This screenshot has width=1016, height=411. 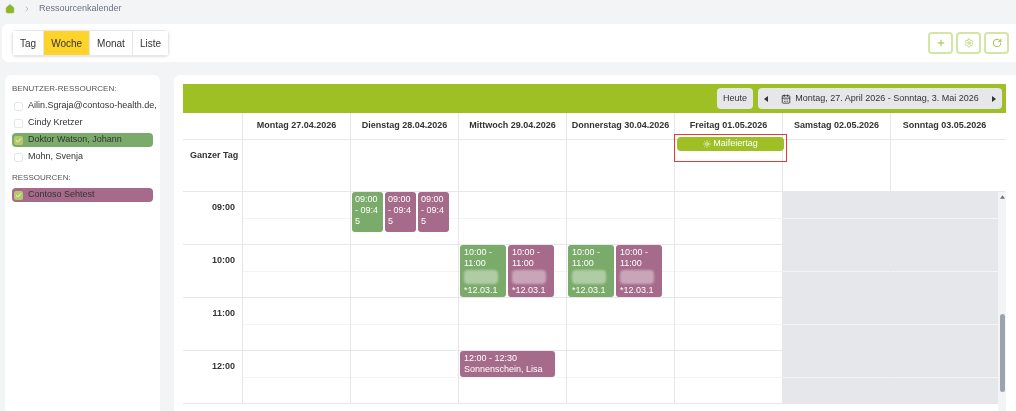 What do you see at coordinates (507, 364) in the screenshot?
I see `appointment: 12:00 - 12:30 Sonnenschein, Lisa` at bounding box center [507, 364].